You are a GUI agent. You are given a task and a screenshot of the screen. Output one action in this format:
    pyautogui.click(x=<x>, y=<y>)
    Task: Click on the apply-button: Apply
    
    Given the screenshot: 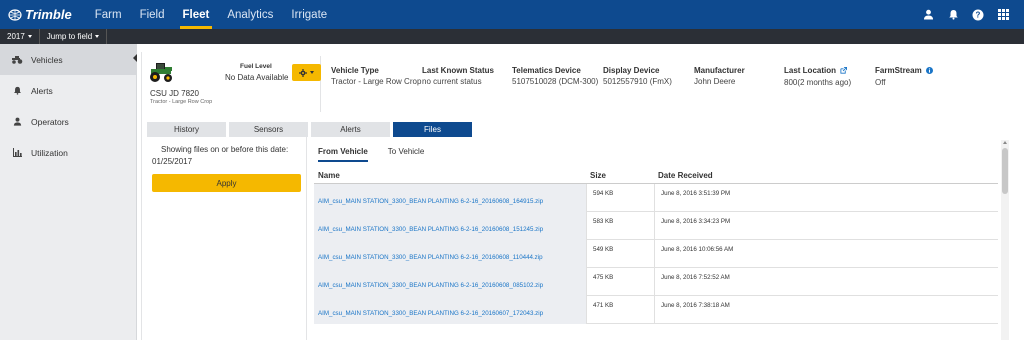 What is the action you would take?
    pyautogui.click(x=226, y=183)
    